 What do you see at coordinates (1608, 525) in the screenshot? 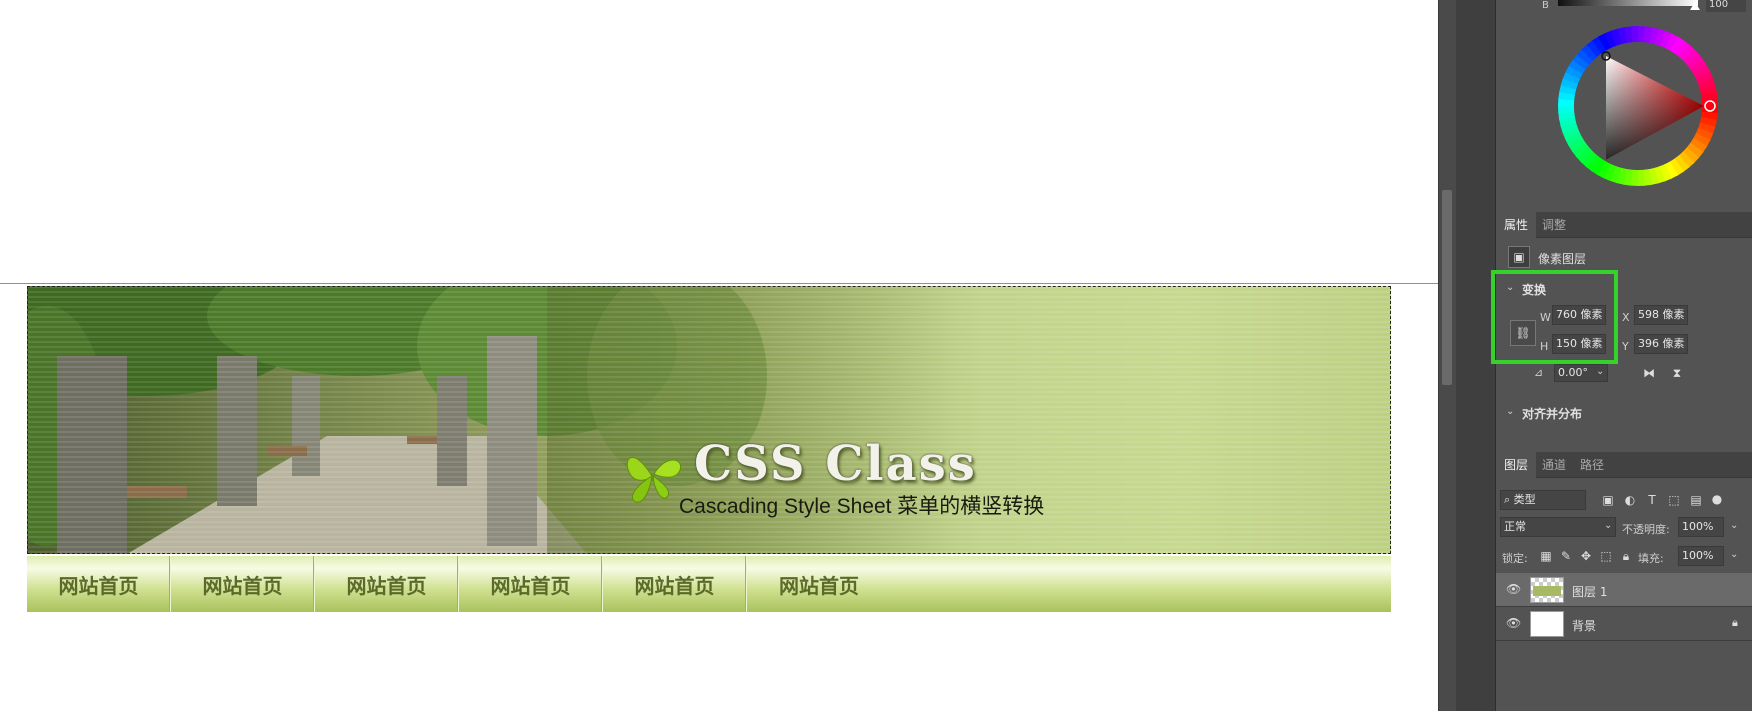
I see `blend-mode-dropdown-icon: ⌄` at bounding box center [1608, 525].